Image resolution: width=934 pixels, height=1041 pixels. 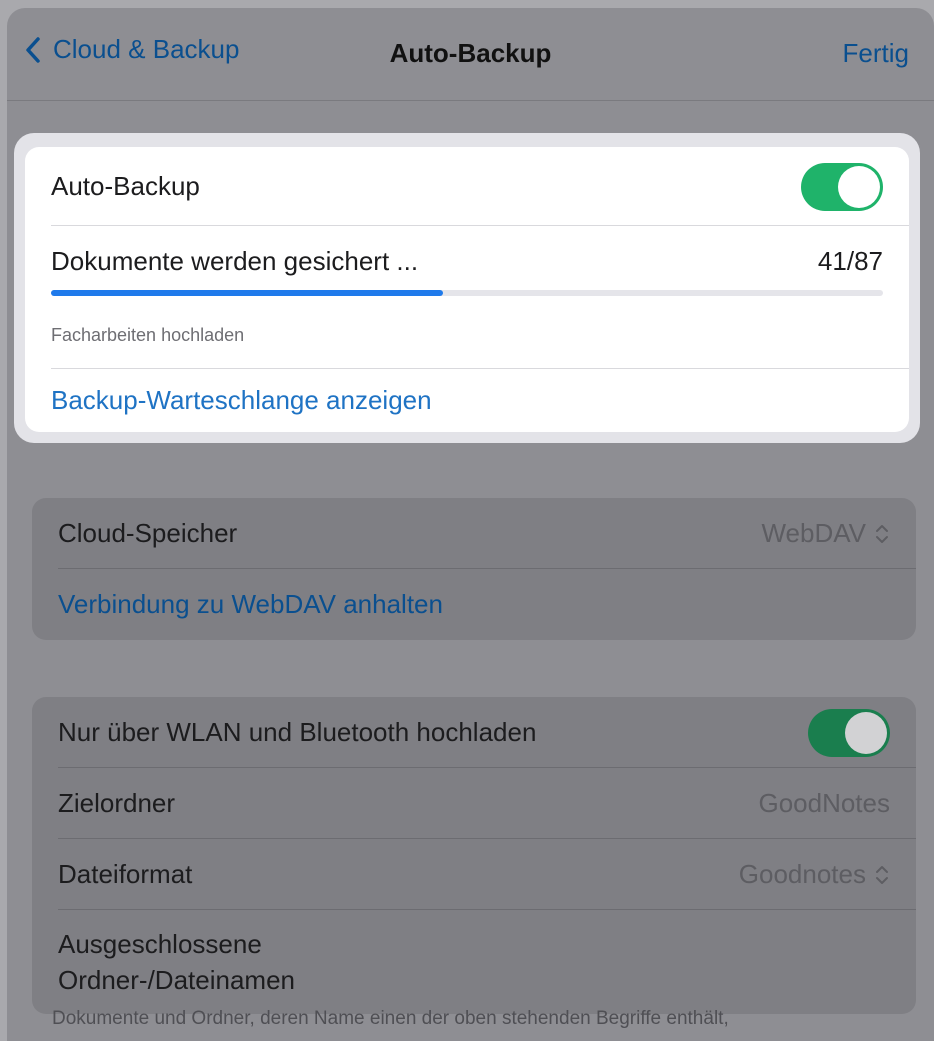 What do you see at coordinates (148, 335) in the screenshot?
I see `backup-subcaption: Facharbeiten hochladen` at bounding box center [148, 335].